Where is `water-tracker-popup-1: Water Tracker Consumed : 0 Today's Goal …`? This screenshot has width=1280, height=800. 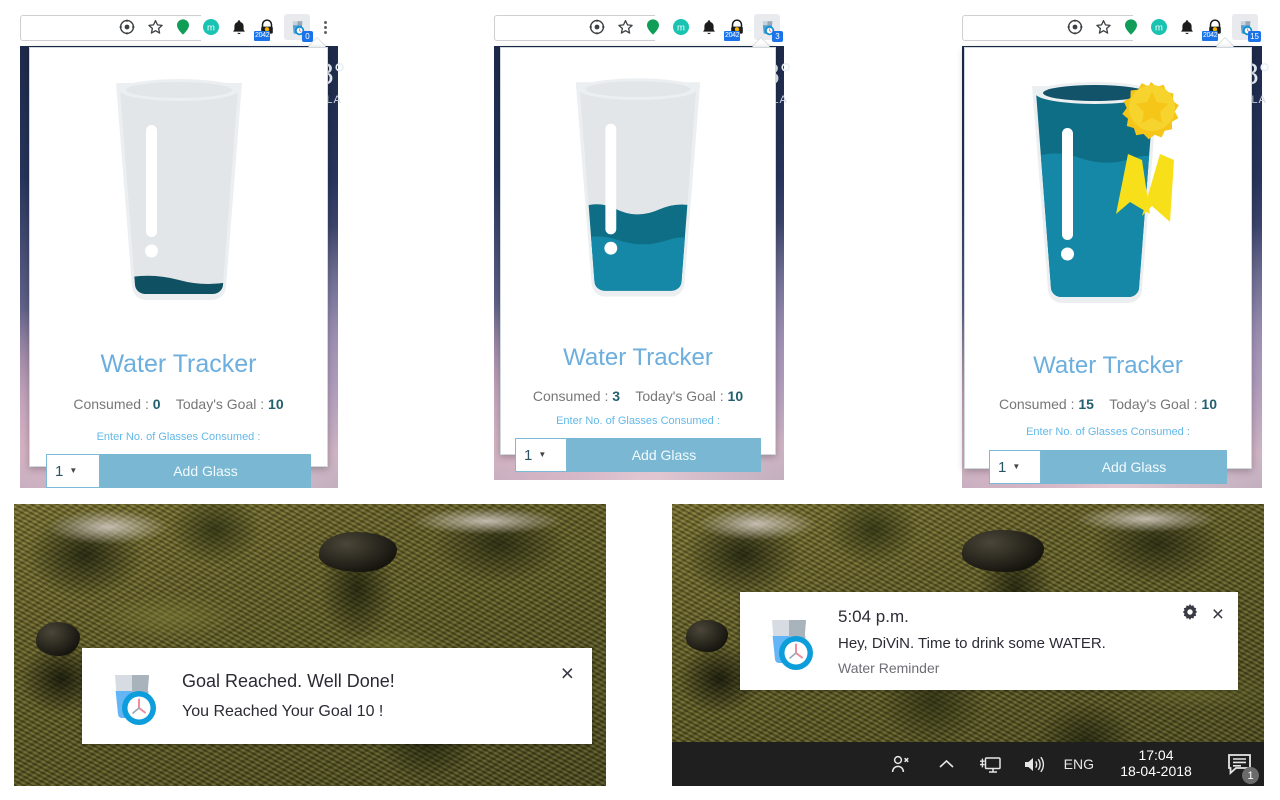 water-tracker-popup-1: Water Tracker Consumed : 0 Today's Goal … is located at coordinates (178, 267).